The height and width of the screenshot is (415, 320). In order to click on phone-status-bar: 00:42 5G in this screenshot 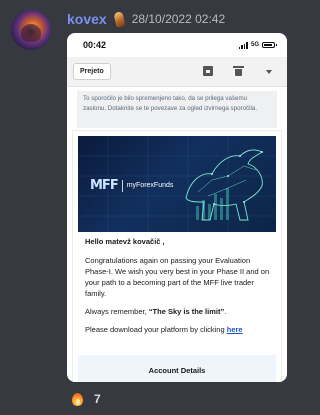, I will do `click(177, 45)`.